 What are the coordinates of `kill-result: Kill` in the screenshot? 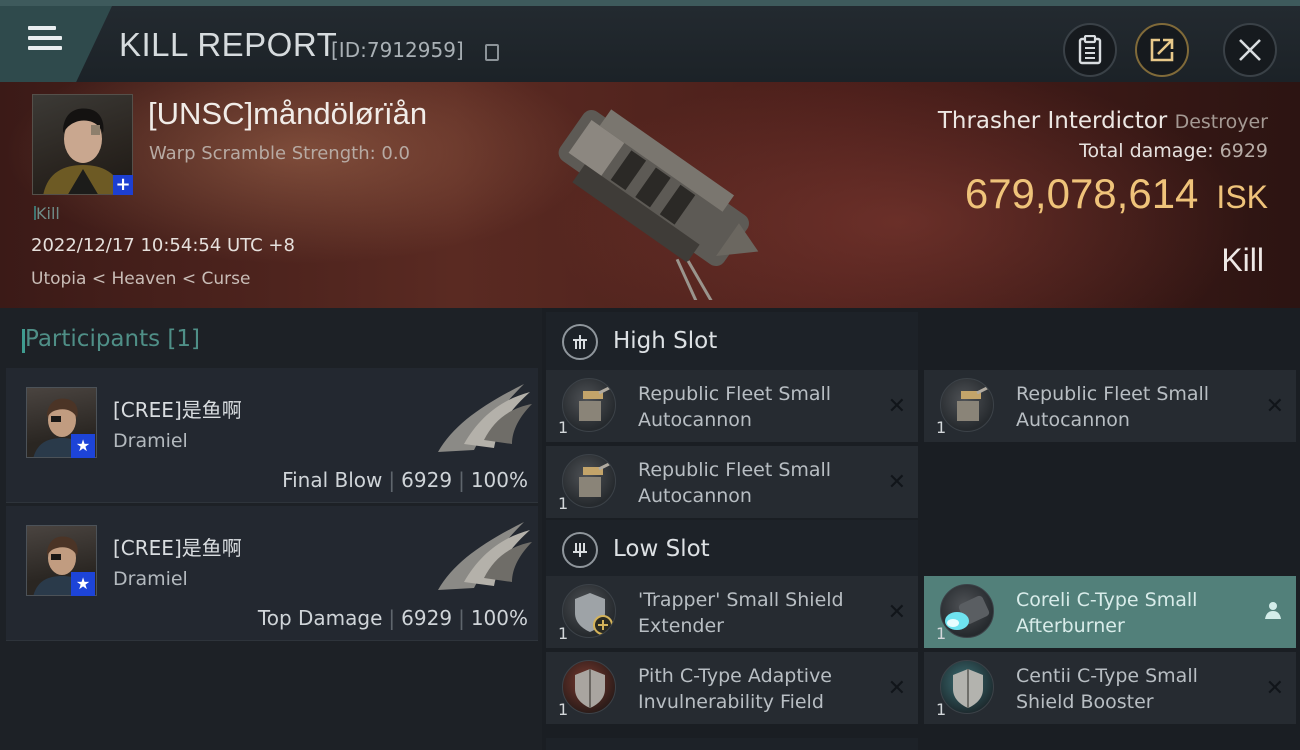 It's located at (1242, 260).